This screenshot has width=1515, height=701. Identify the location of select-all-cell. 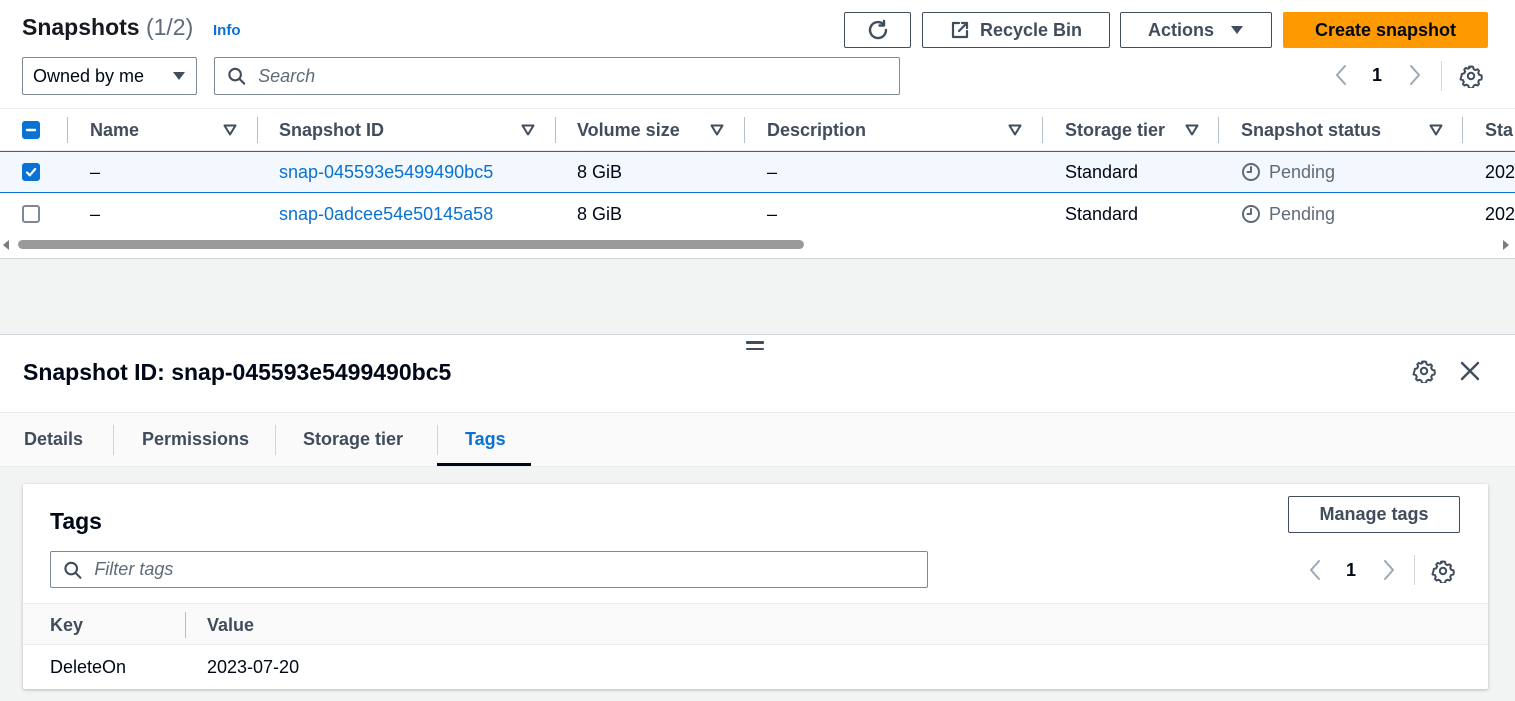
(31, 130).